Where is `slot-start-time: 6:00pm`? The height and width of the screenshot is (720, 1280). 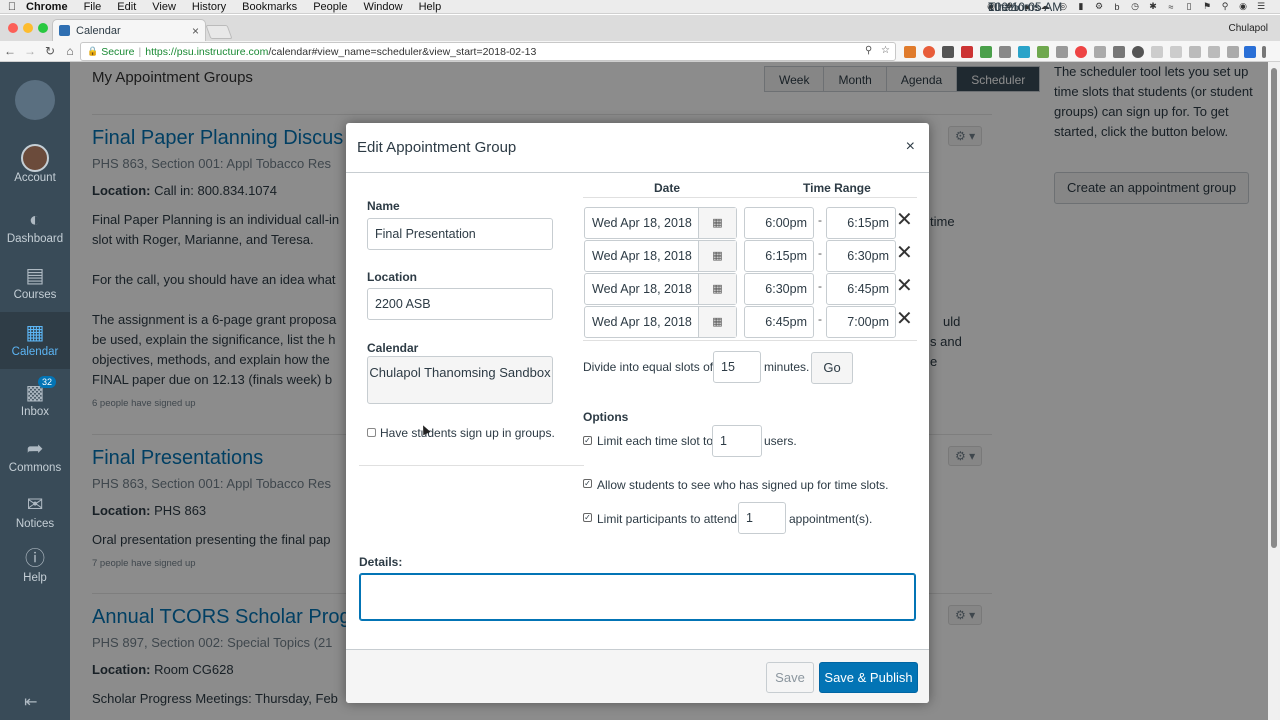
slot-start-time: 6:00pm is located at coordinates (779, 223).